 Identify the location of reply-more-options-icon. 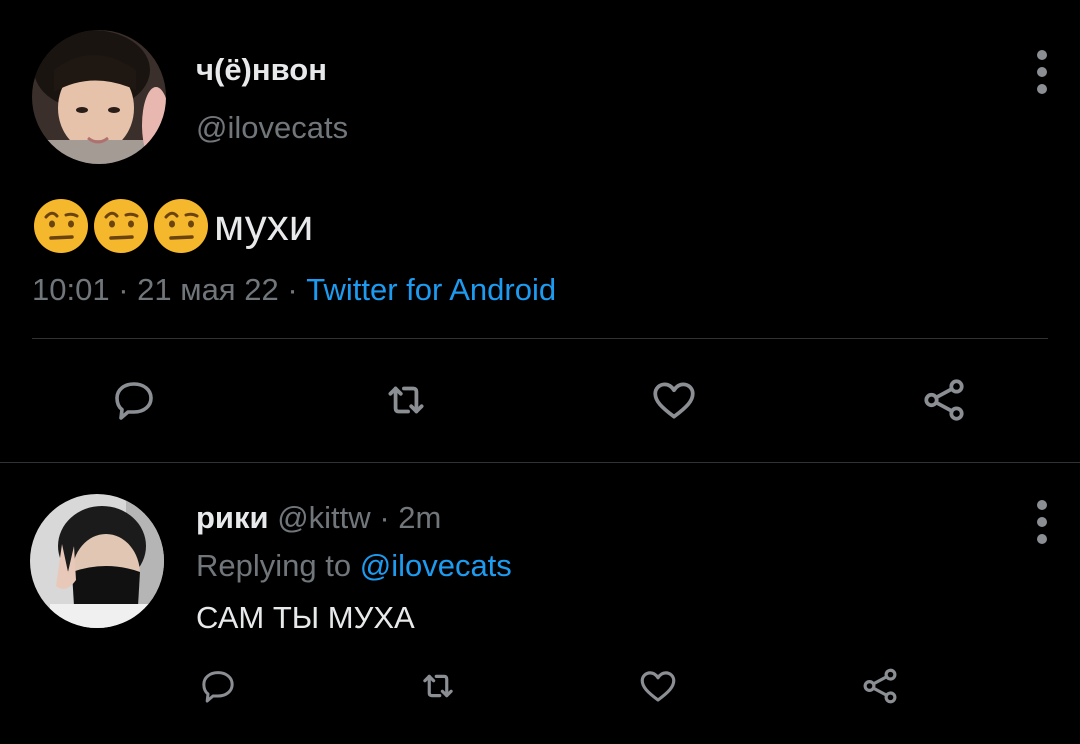
(1042, 522).